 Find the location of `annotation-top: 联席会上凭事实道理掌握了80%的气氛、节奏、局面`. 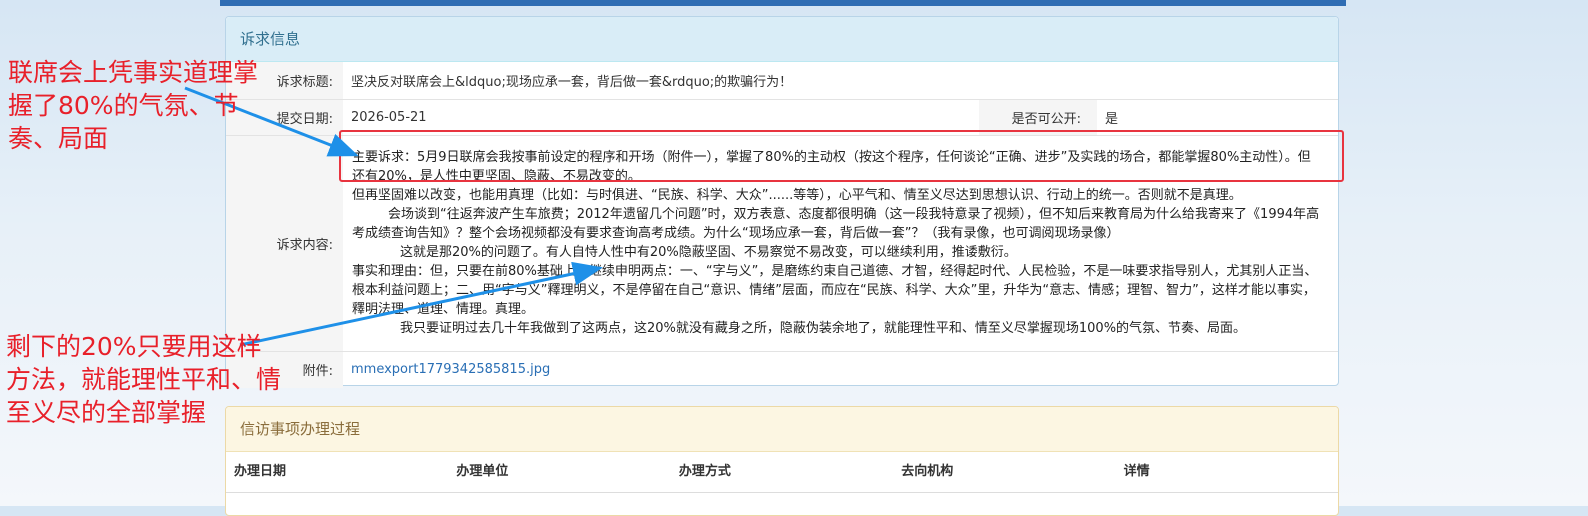

annotation-top: 联席会上凭事实道理掌握了80%的气氛、节奏、局面 is located at coordinates (133, 105).